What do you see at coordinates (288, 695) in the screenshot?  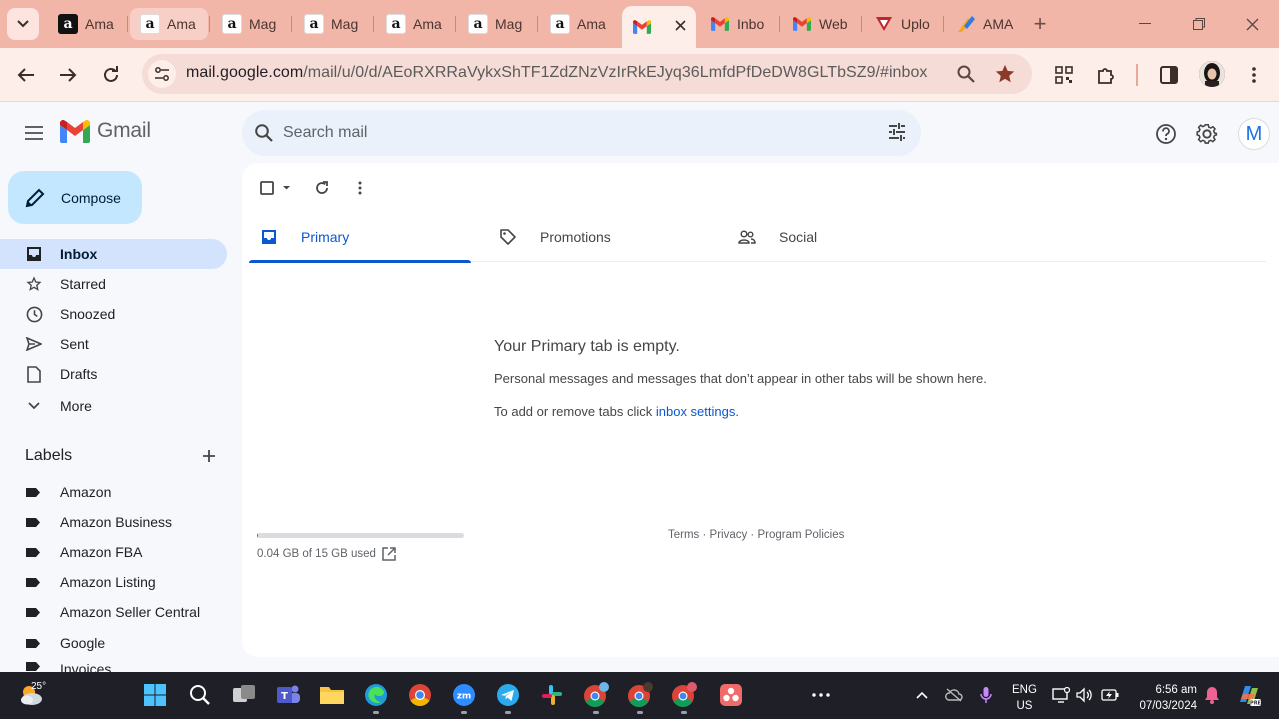 I see `teams-app: T` at bounding box center [288, 695].